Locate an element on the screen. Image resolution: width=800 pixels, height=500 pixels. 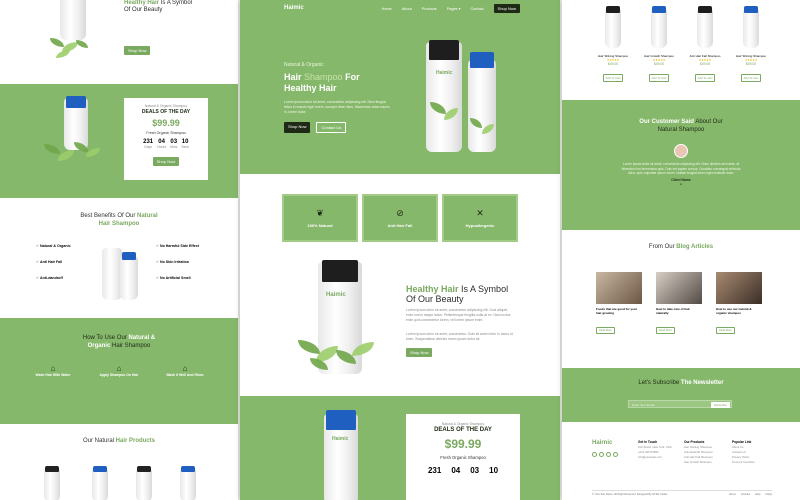
social-links is located at coordinates (605, 454).